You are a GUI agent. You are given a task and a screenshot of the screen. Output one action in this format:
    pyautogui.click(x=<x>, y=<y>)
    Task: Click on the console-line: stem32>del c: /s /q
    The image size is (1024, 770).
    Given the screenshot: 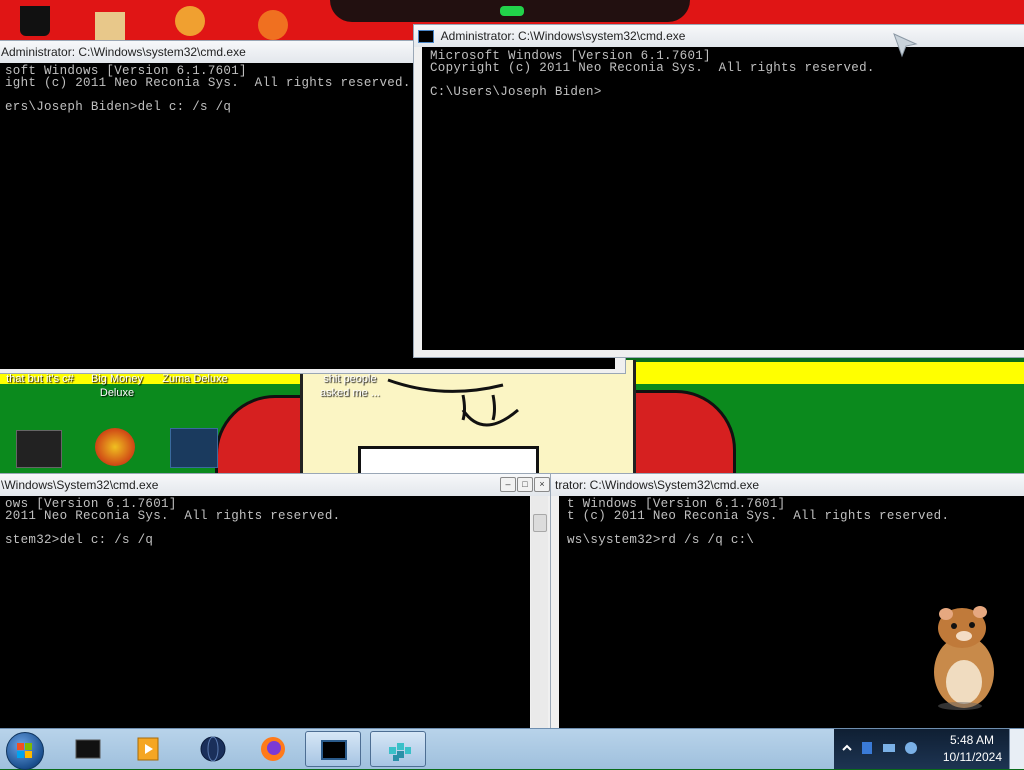 What is the action you would take?
    pyautogui.click(x=79, y=540)
    